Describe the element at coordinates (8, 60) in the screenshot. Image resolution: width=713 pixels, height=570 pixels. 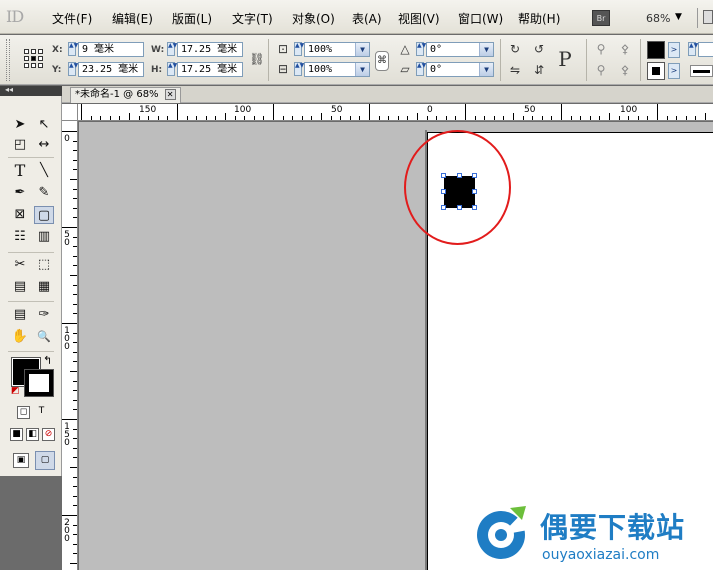
I see `panel-grip` at that location.